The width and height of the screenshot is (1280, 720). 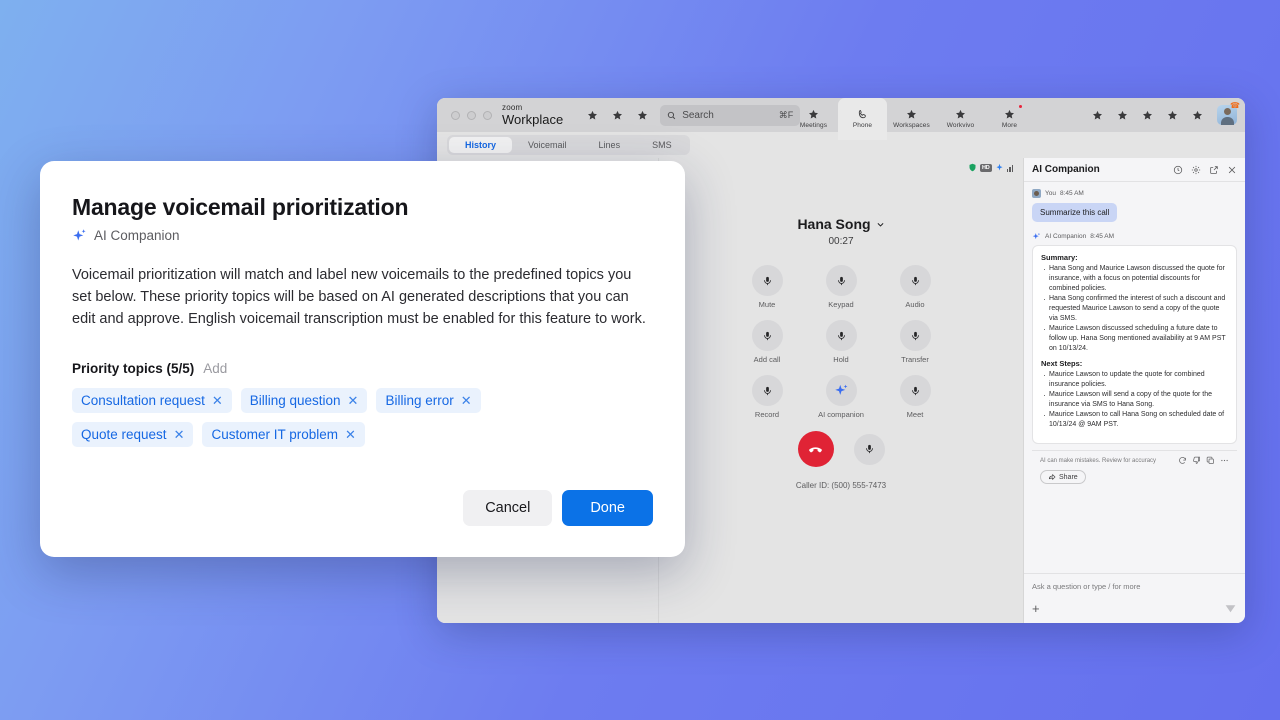 I want to click on control-hold: Hold, so click(x=841, y=342).